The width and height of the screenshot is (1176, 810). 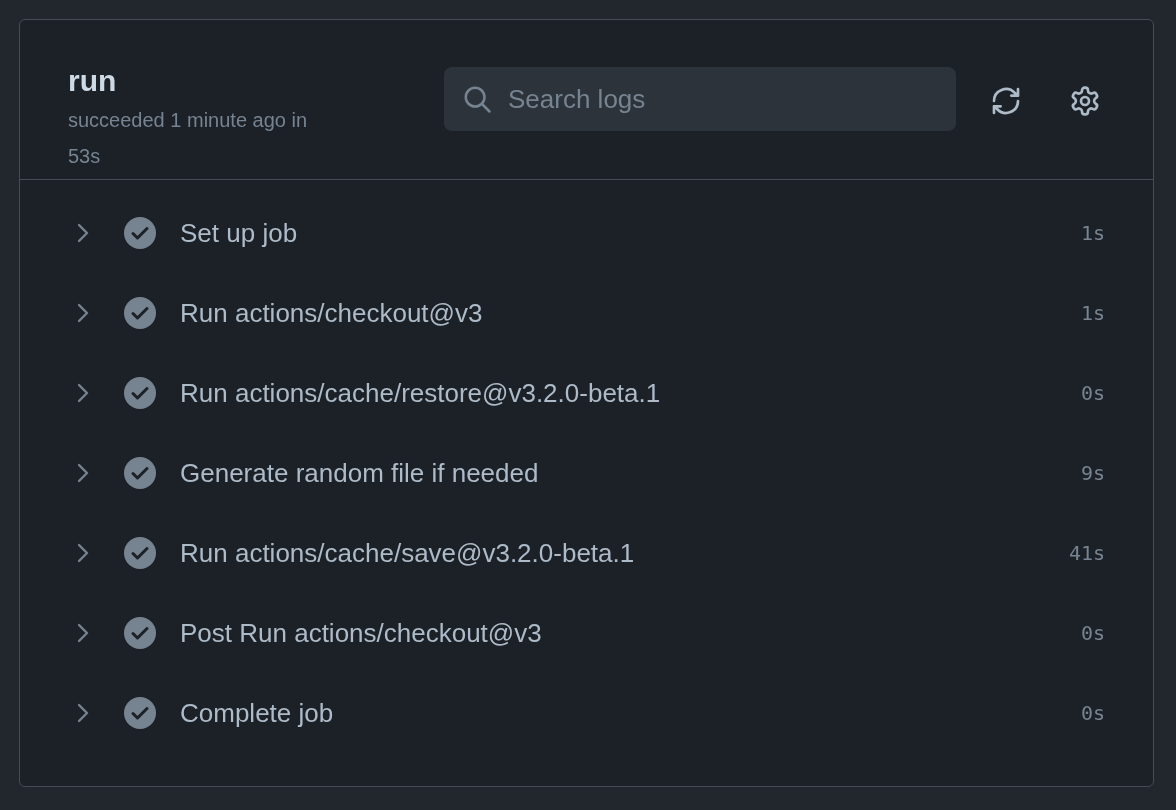 What do you see at coordinates (1092, 473) in the screenshot?
I see `step-duration: 9s` at bounding box center [1092, 473].